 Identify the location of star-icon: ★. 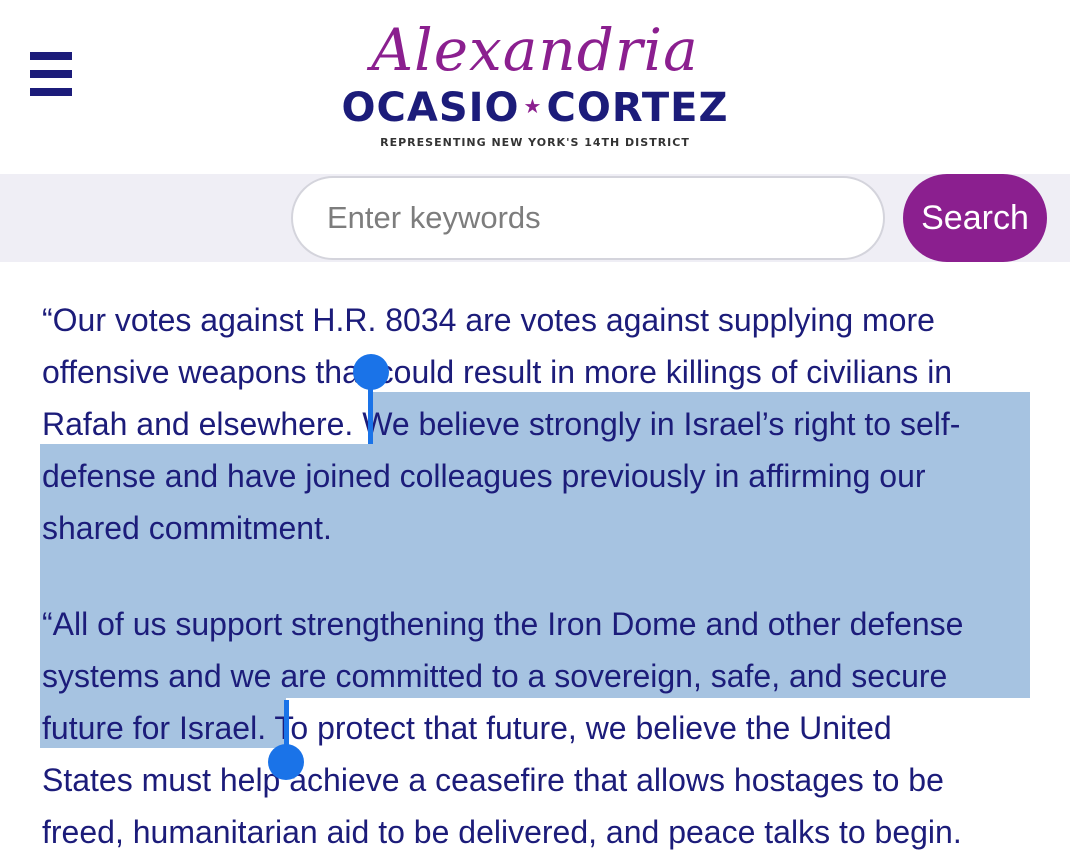
(533, 106).